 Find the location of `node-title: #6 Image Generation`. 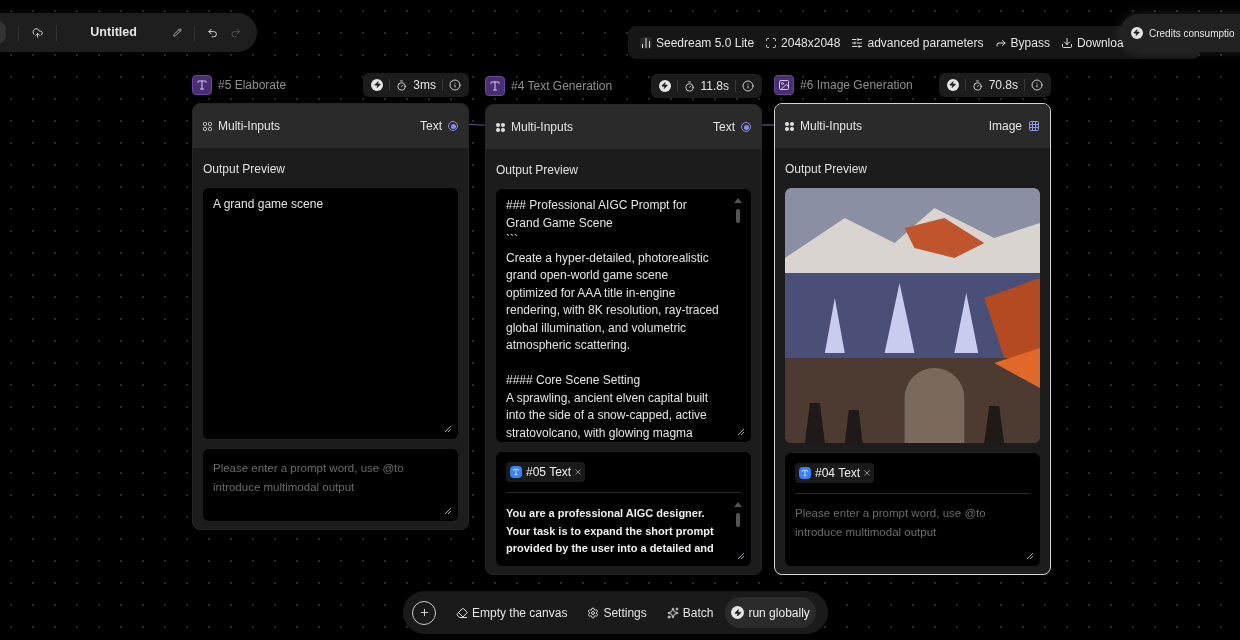

node-title: #6 Image Generation is located at coordinates (856, 85).